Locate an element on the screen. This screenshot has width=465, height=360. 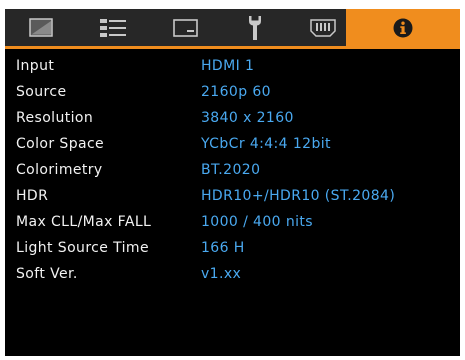
info-row-resolution: Resolution 3840 x 2160 is located at coordinates (232, 119).